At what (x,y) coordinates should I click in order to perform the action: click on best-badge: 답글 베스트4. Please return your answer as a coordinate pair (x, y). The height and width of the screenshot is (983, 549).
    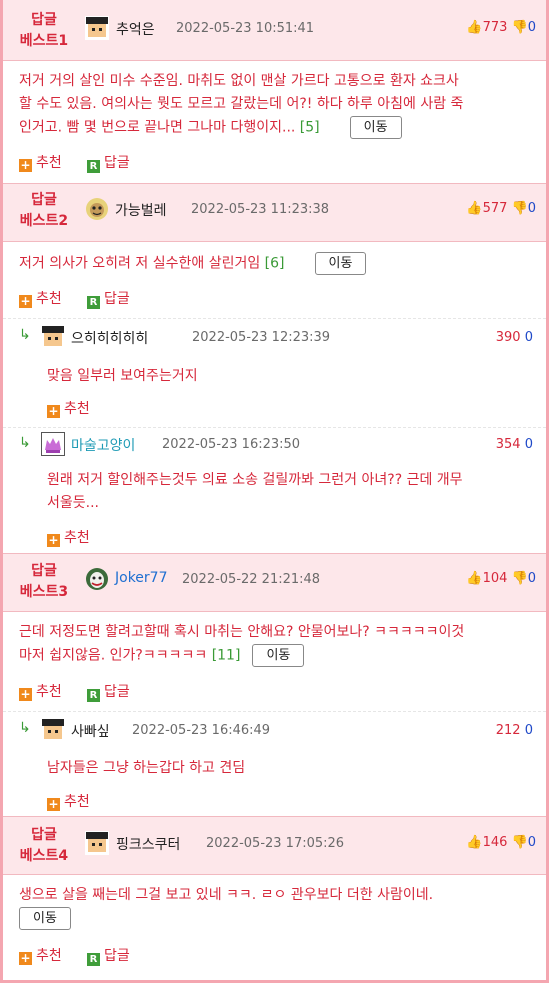
    Looking at the image, I should click on (44, 845).